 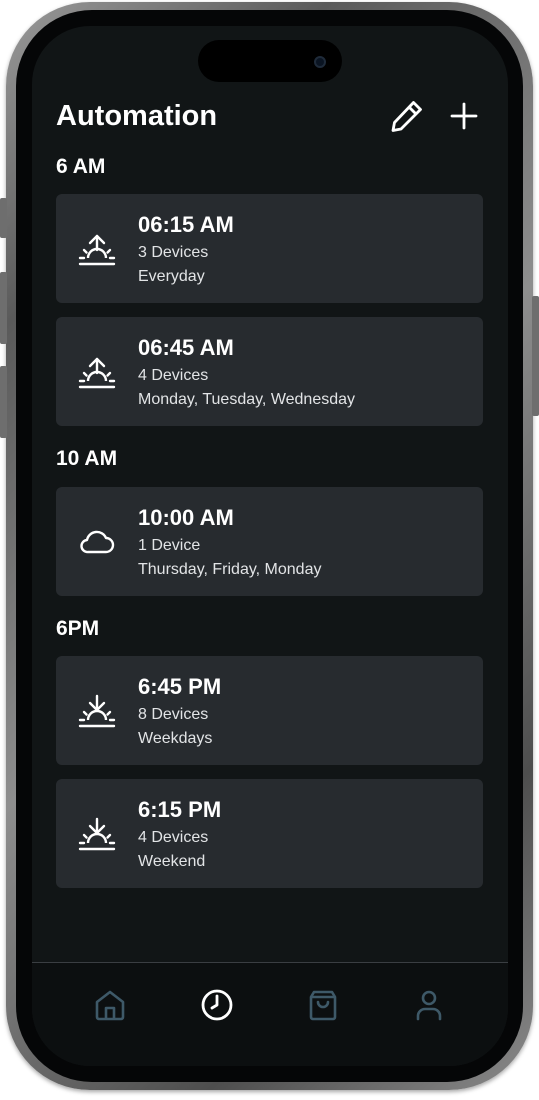 I want to click on front-camera, so click(x=320, y=62).